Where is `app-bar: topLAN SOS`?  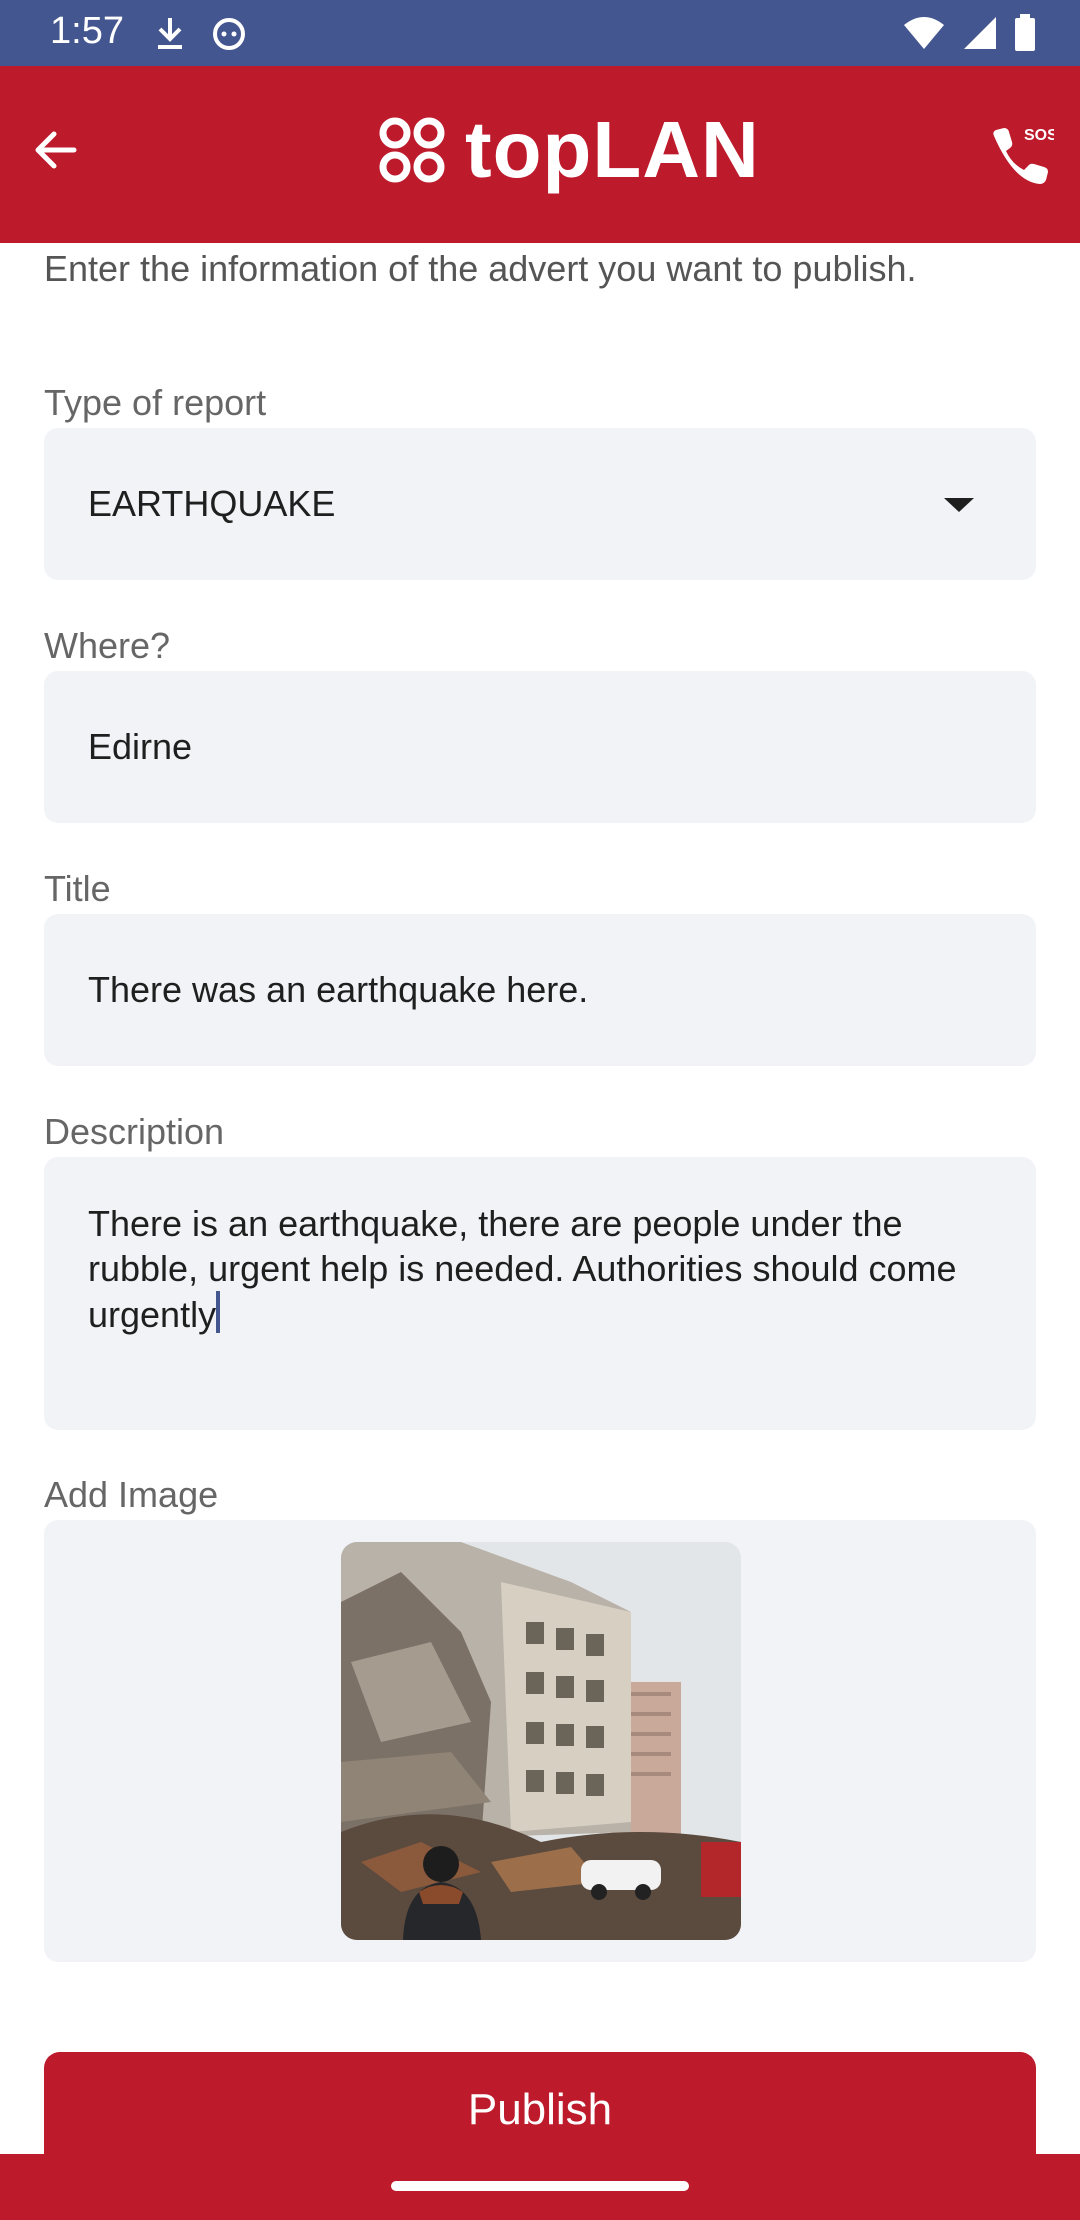 app-bar: topLAN SOS is located at coordinates (540, 154).